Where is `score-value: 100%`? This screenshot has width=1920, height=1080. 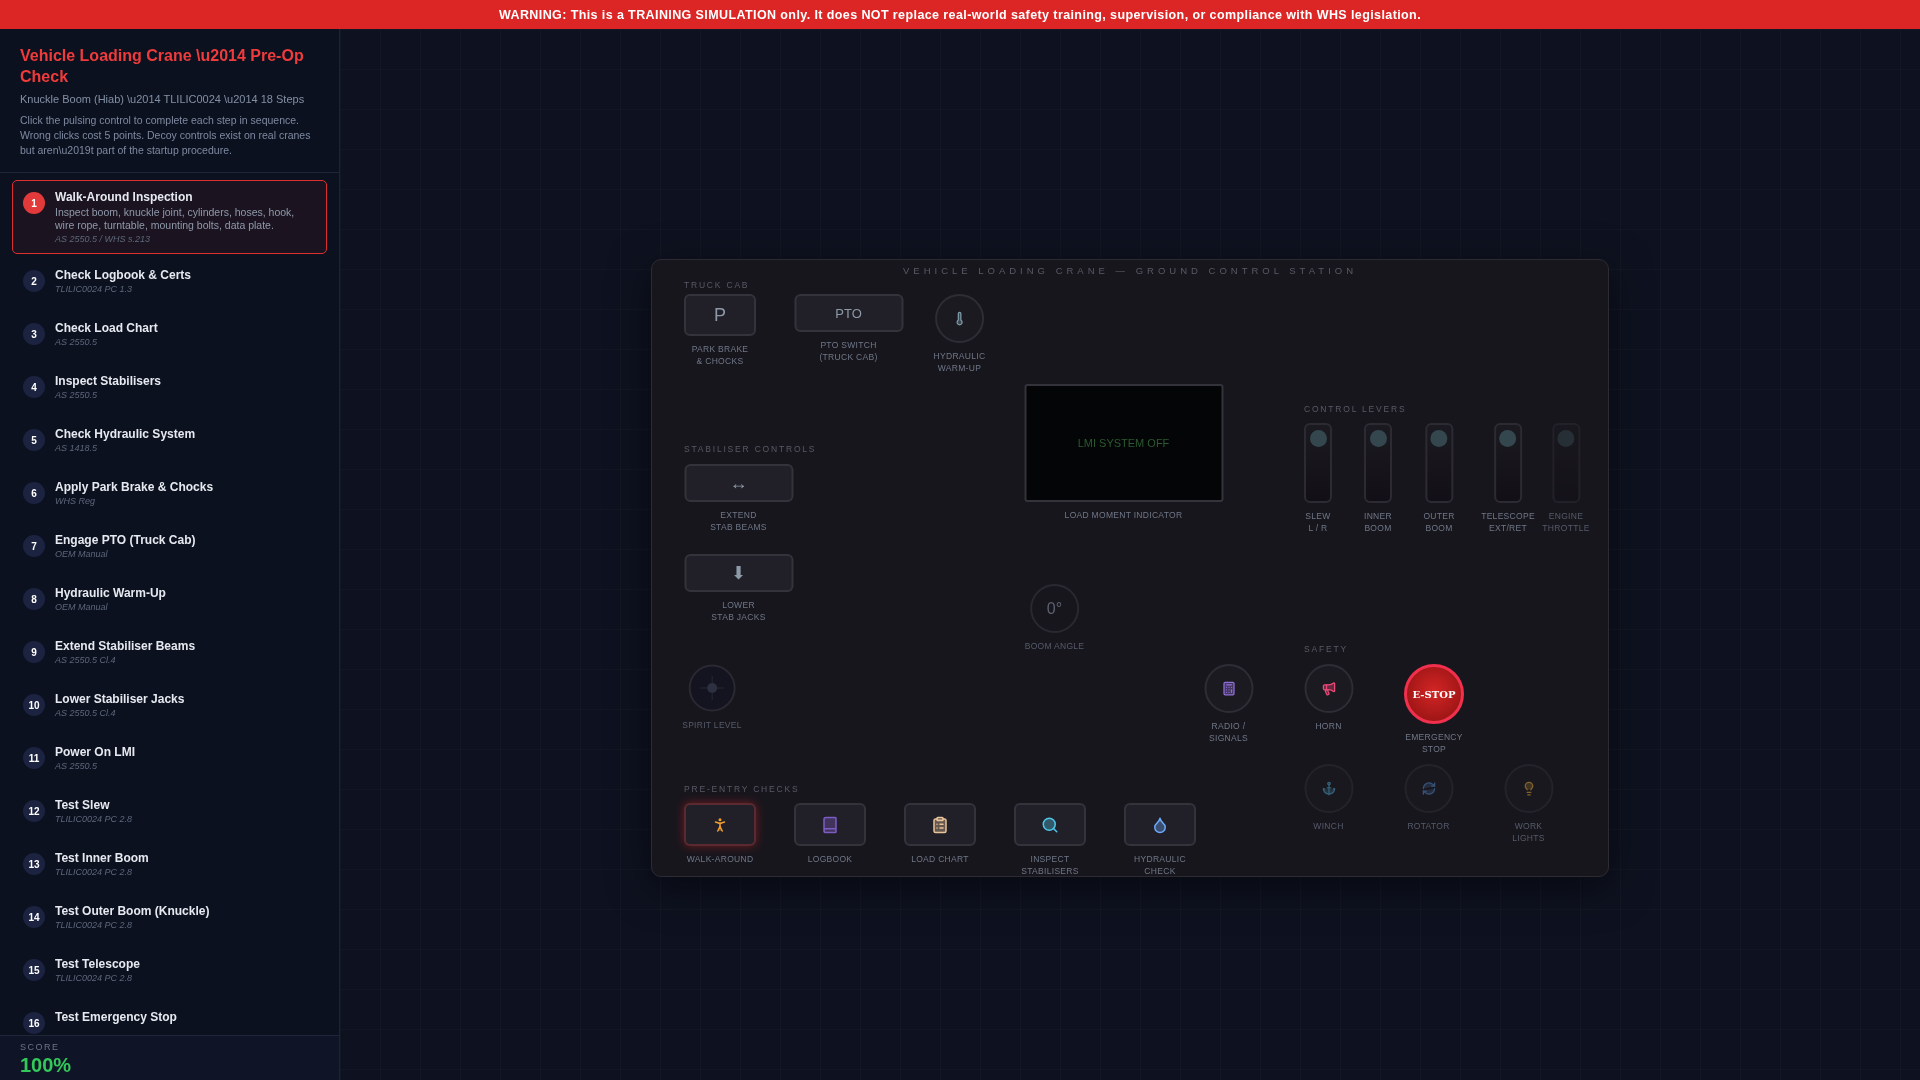
score-value: 100% is located at coordinates (46, 1065).